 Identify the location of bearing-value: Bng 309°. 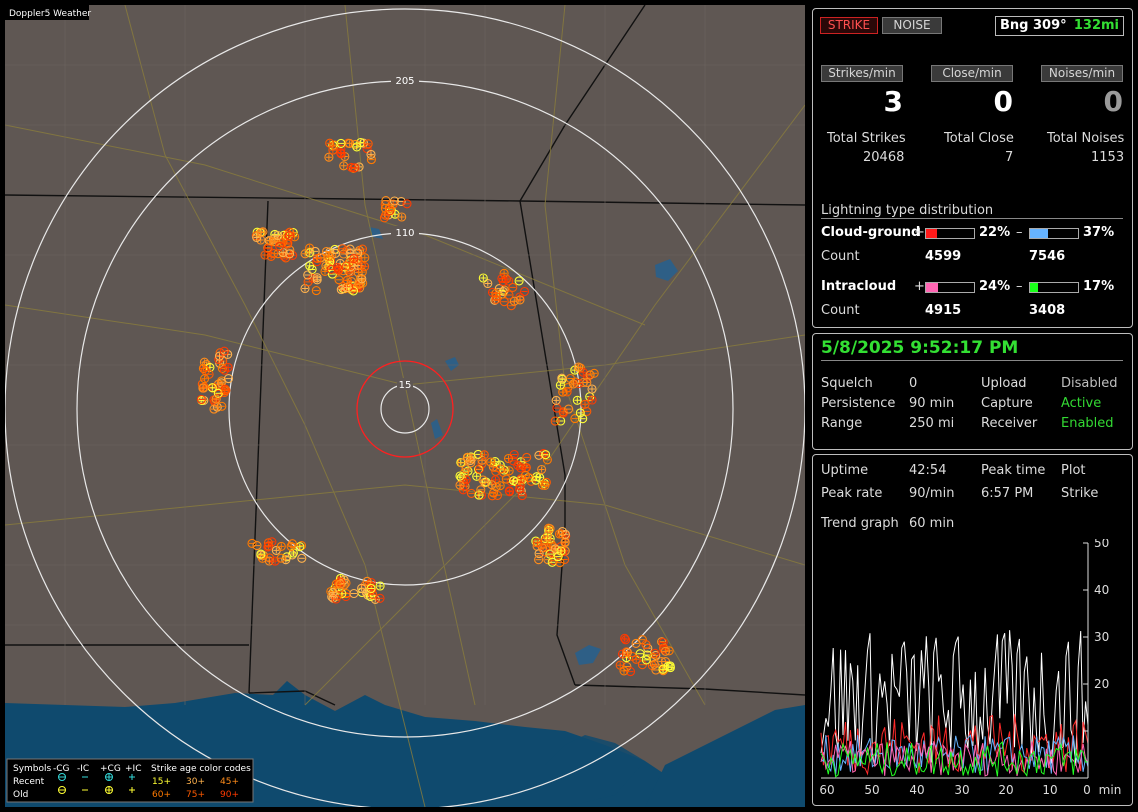
(1033, 25).